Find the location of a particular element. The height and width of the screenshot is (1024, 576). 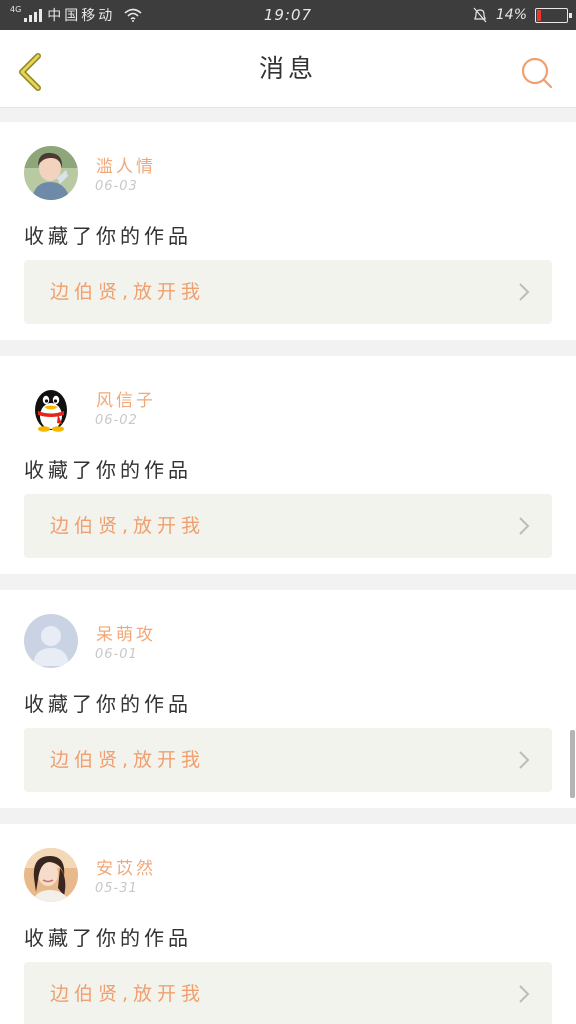

message-date: 05-31 is located at coordinates (116, 888).